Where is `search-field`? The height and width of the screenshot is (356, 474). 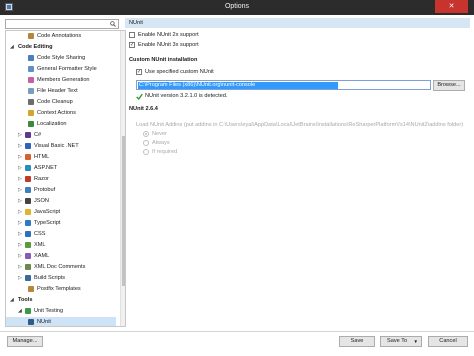 search-field is located at coordinates (62, 24).